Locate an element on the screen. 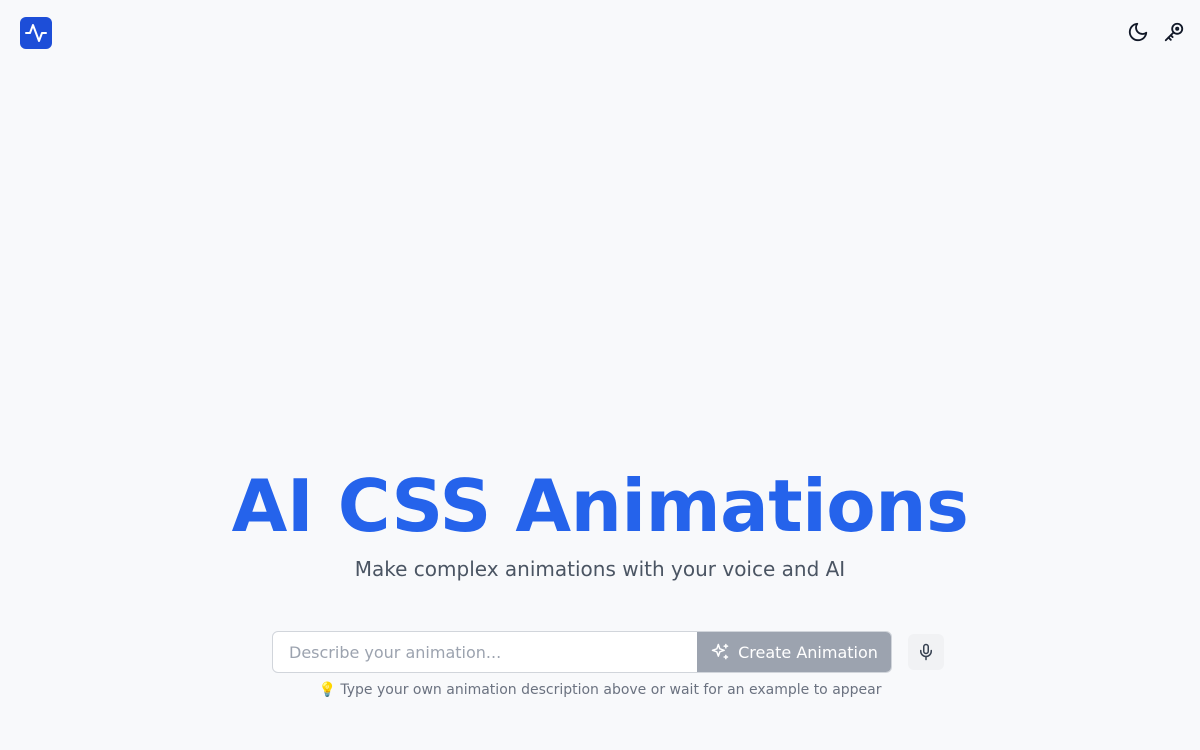 The image size is (1200, 750). voice-input-button is located at coordinates (926, 652).